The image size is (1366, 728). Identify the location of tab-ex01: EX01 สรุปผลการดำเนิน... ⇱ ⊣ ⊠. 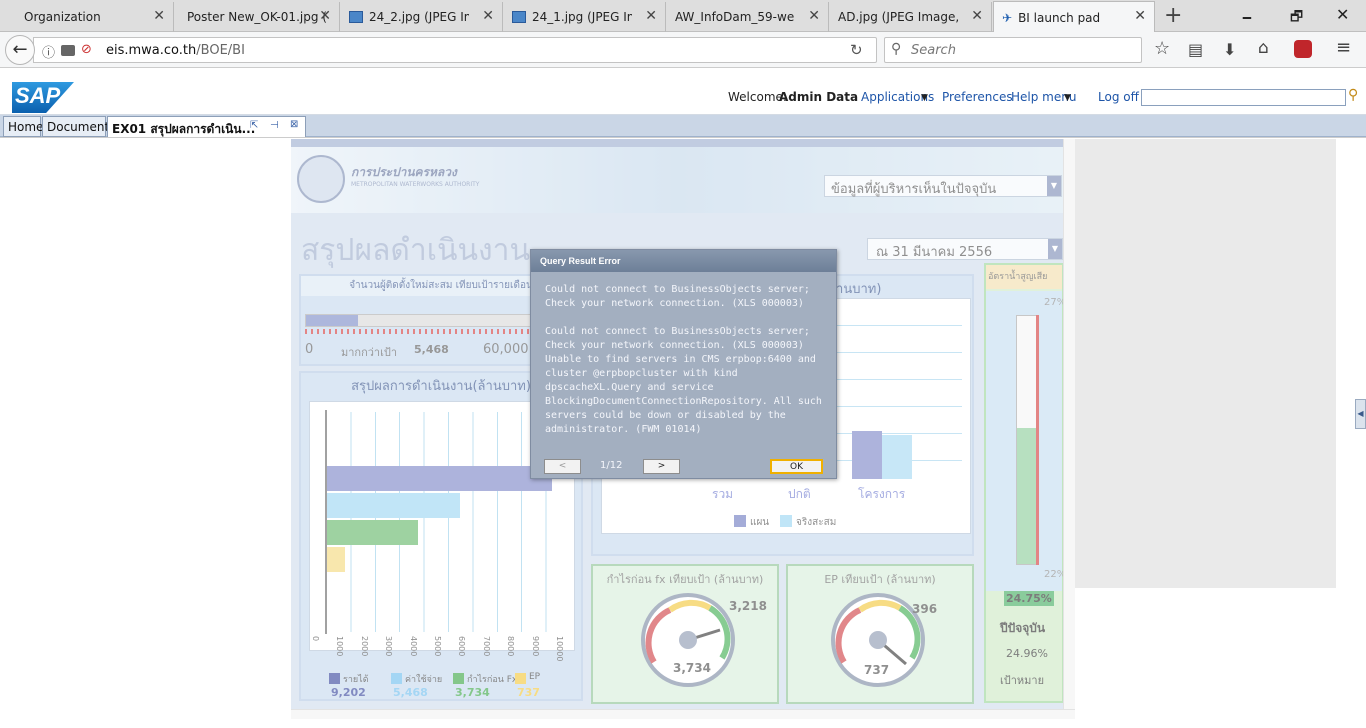
(206, 126).